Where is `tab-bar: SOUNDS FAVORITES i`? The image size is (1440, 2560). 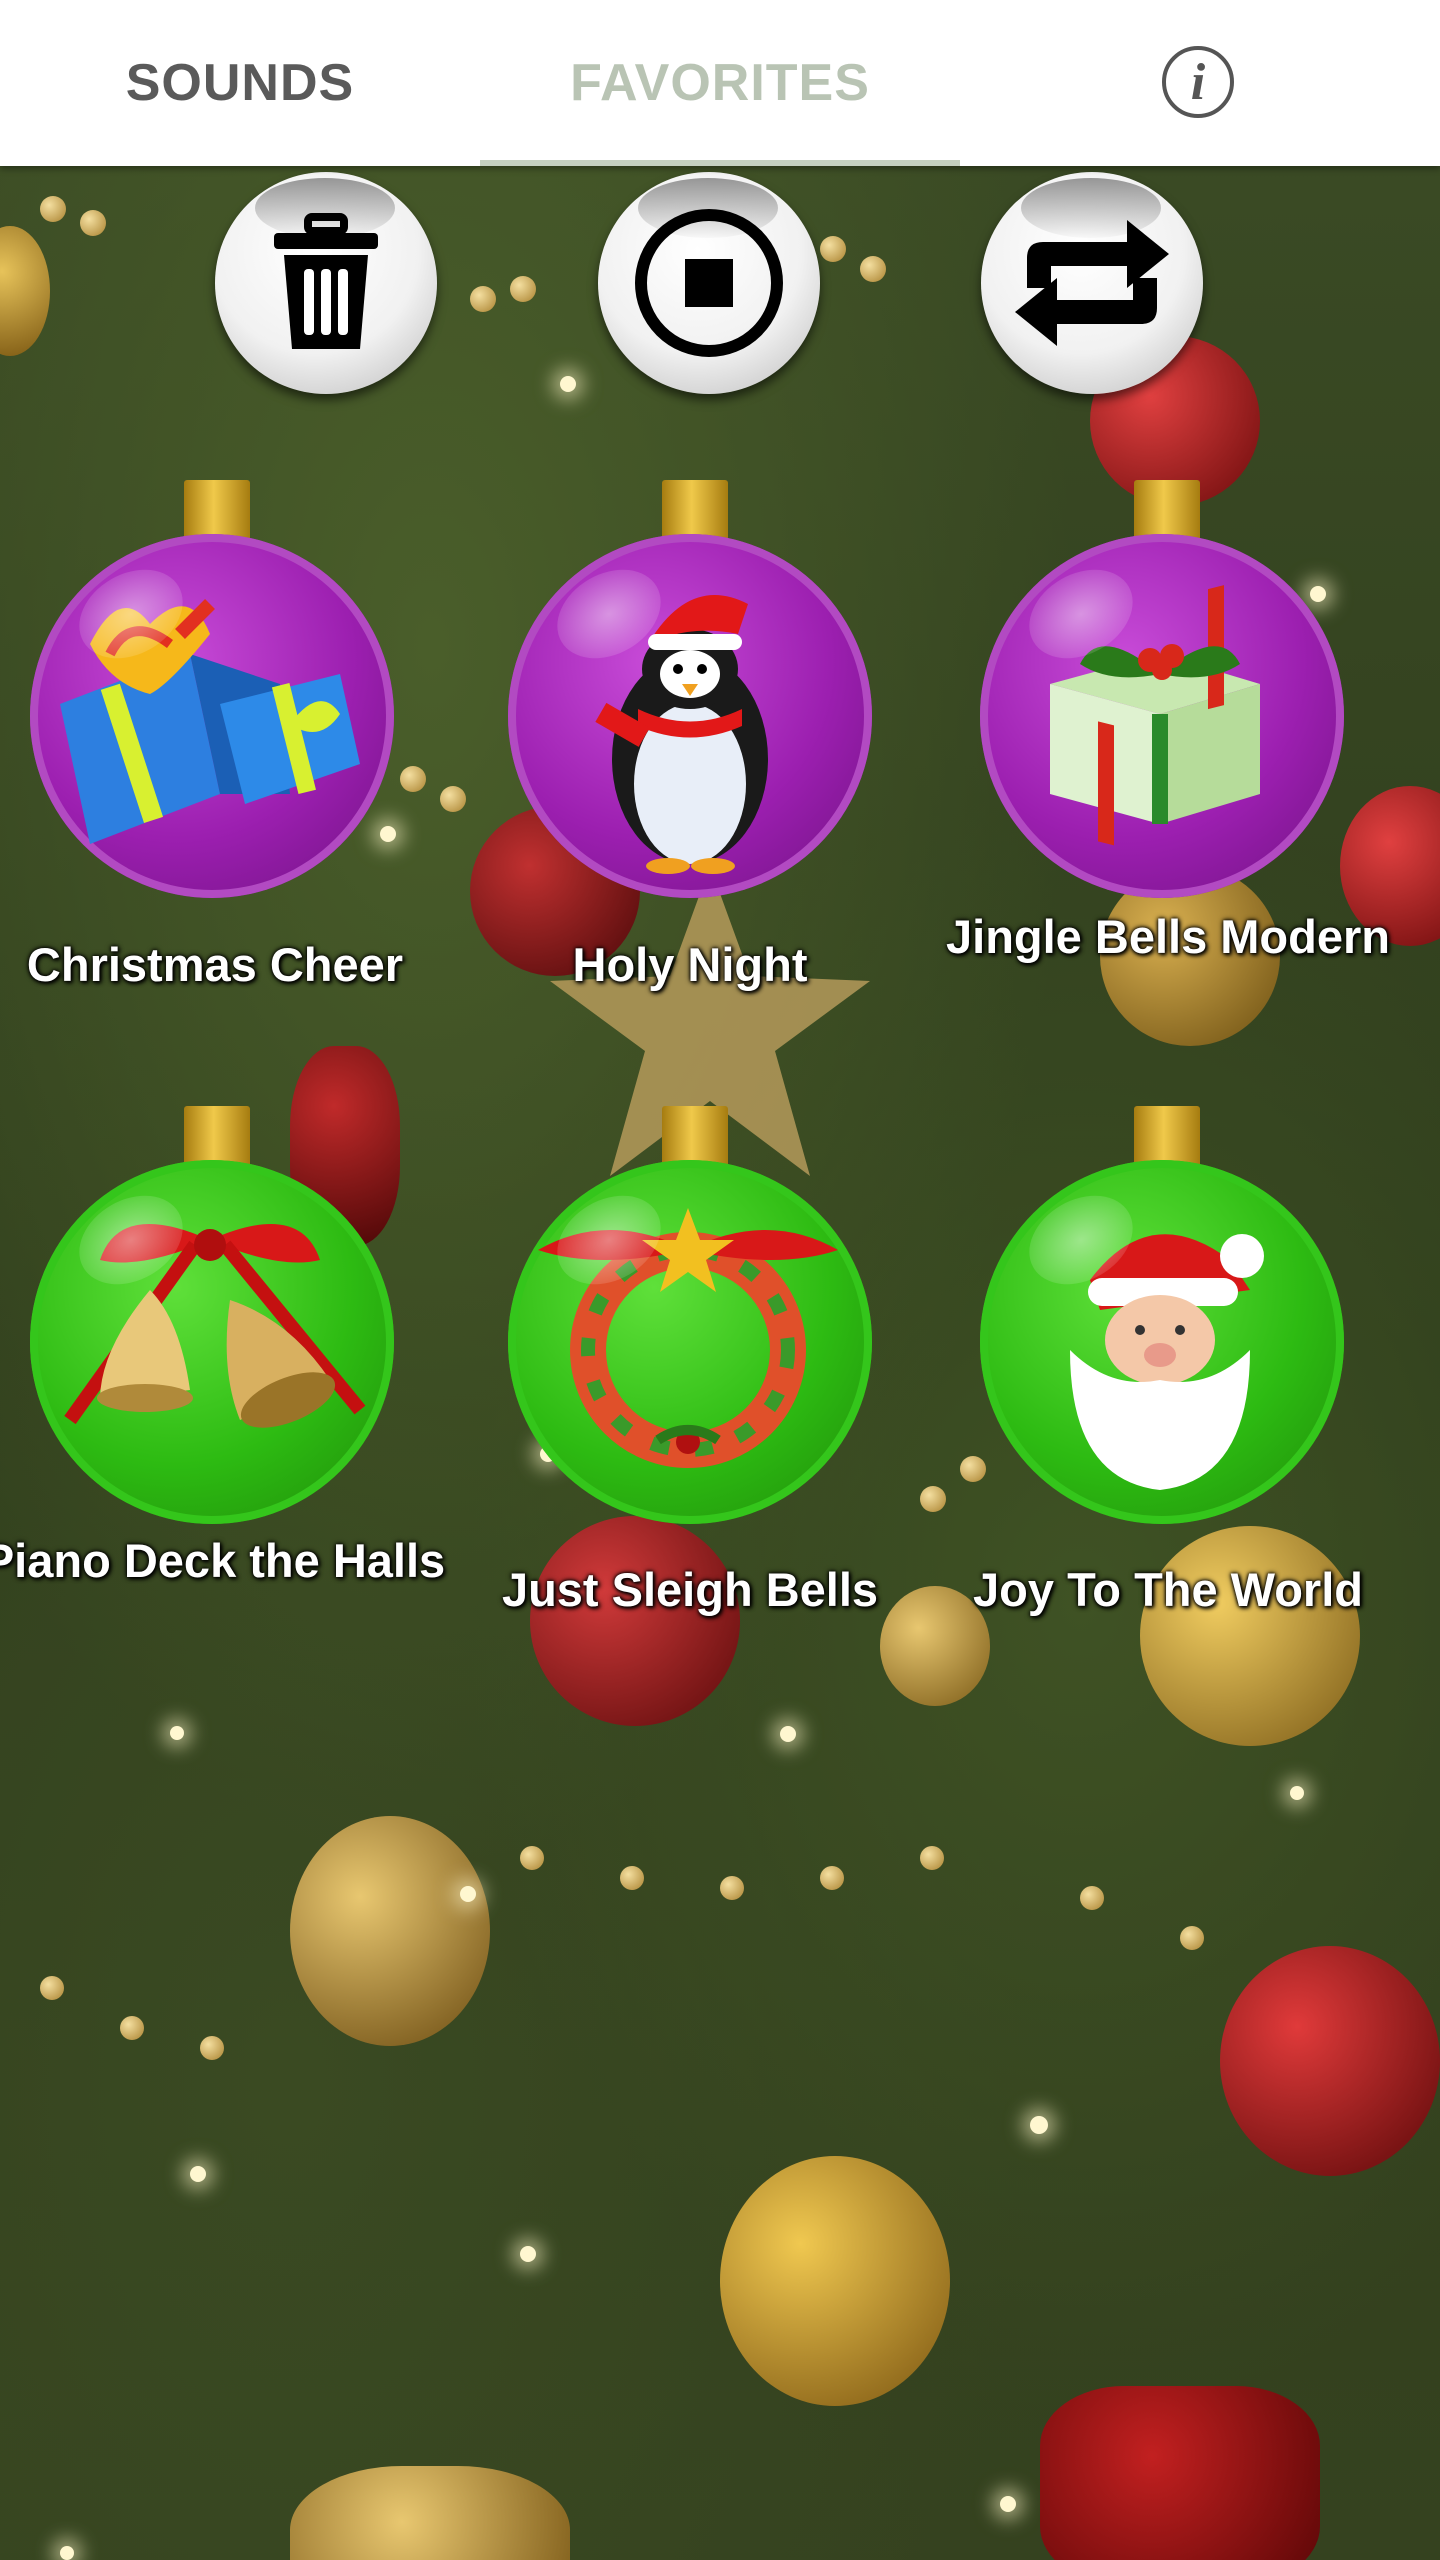 tab-bar: SOUNDS FAVORITES i is located at coordinates (720, 83).